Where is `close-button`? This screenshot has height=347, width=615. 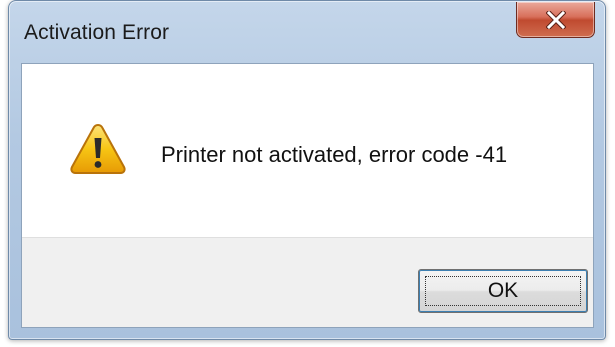 close-button is located at coordinates (555, 20).